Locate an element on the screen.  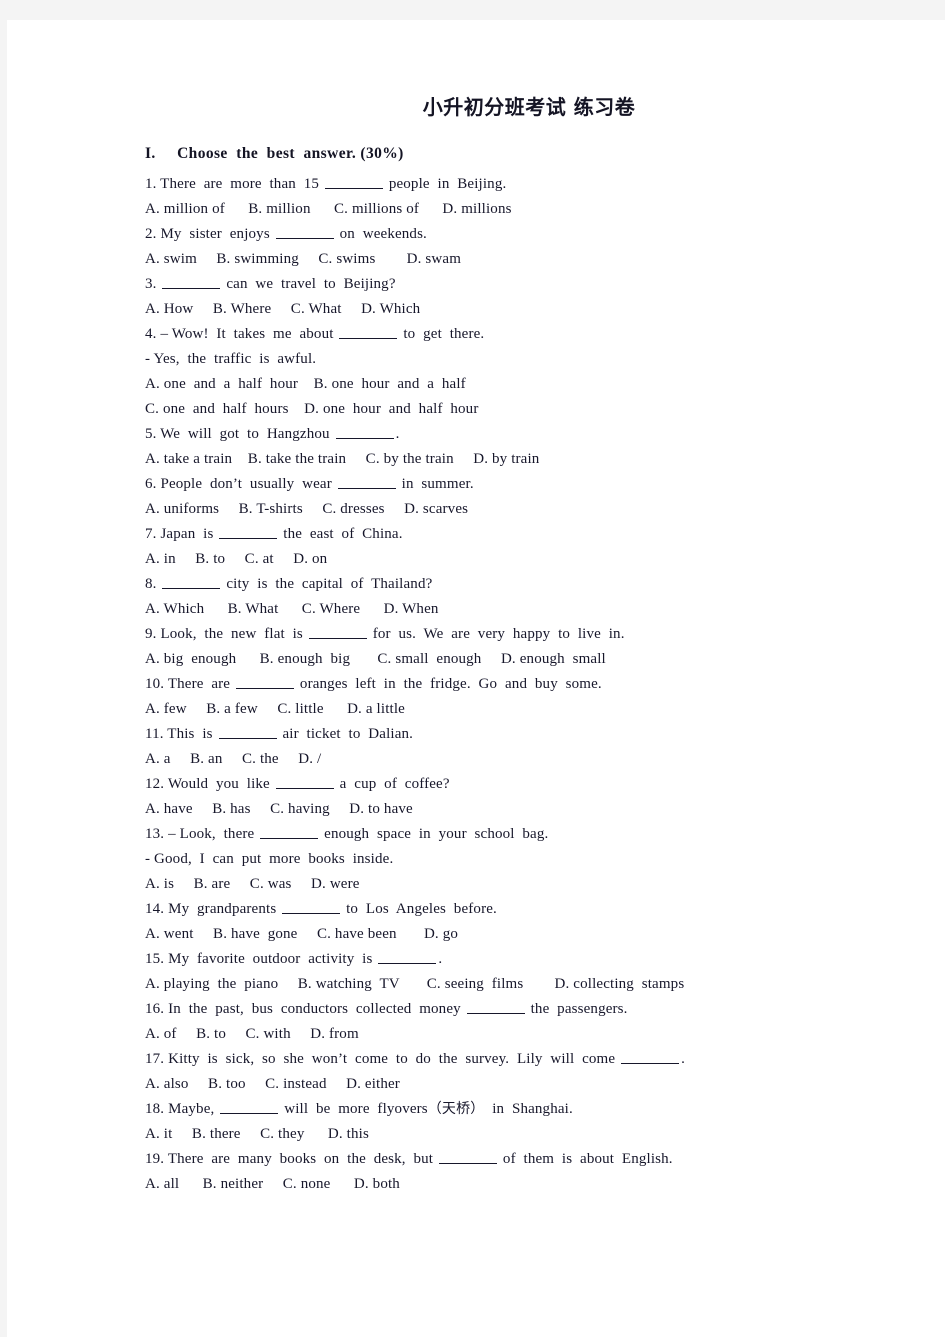
question-options: A. swim B. swimming C. swims D. swam is located at coordinates (303, 259).